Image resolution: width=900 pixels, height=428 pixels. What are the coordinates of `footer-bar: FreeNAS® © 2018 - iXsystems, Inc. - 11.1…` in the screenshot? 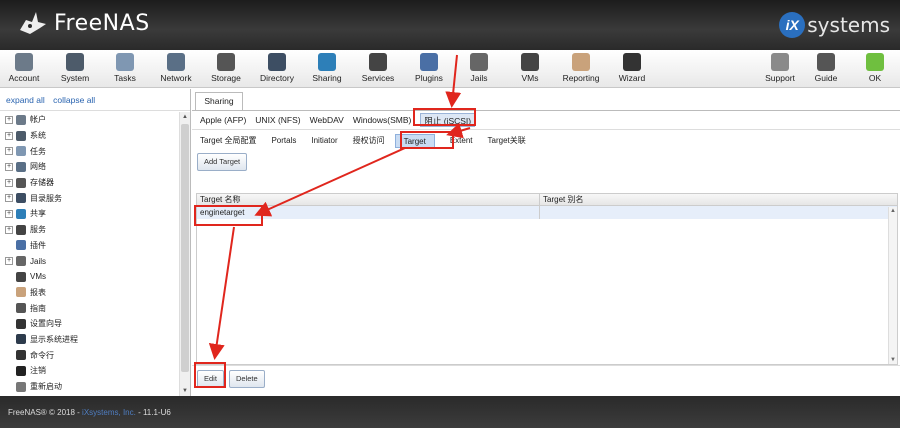 It's located at (450, 412).